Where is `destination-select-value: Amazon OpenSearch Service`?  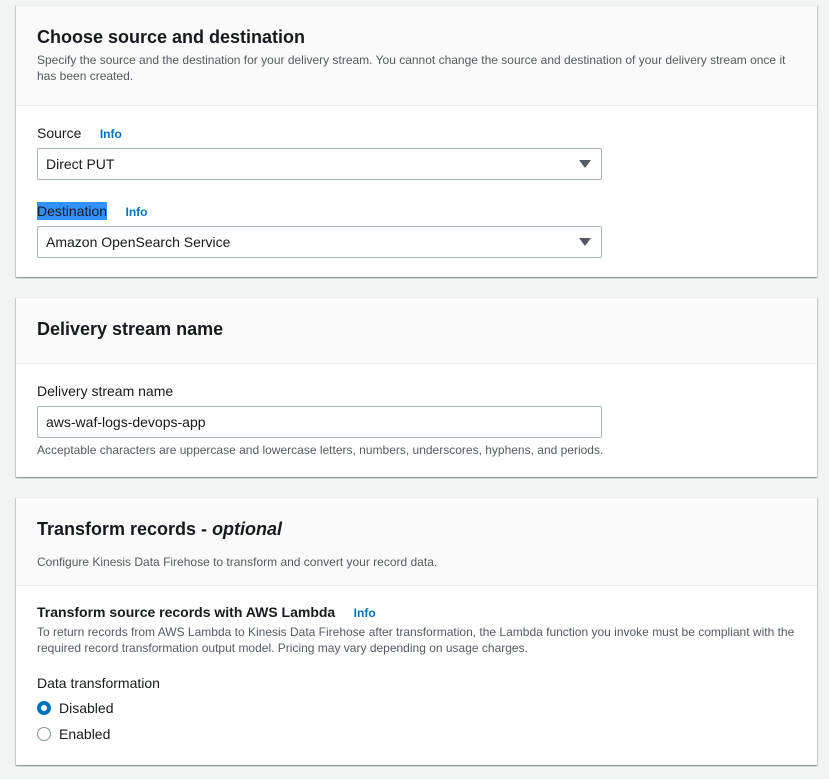 destination-select-value: Amazon OpenSearch Service is located at coordinates (138, 242).